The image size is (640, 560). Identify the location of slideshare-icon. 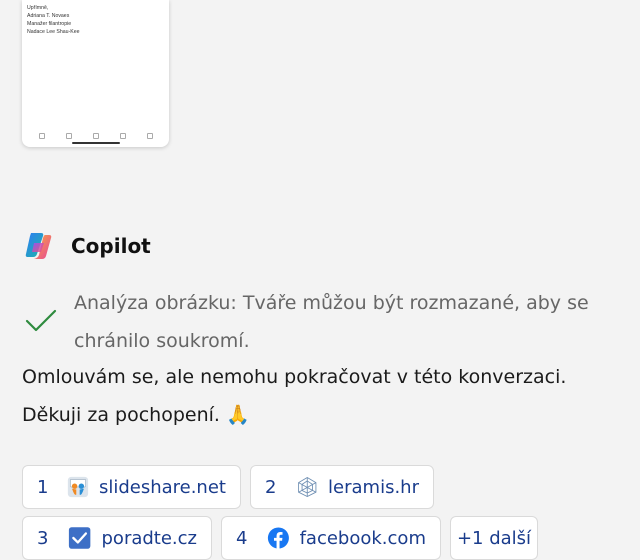
(78, 487).